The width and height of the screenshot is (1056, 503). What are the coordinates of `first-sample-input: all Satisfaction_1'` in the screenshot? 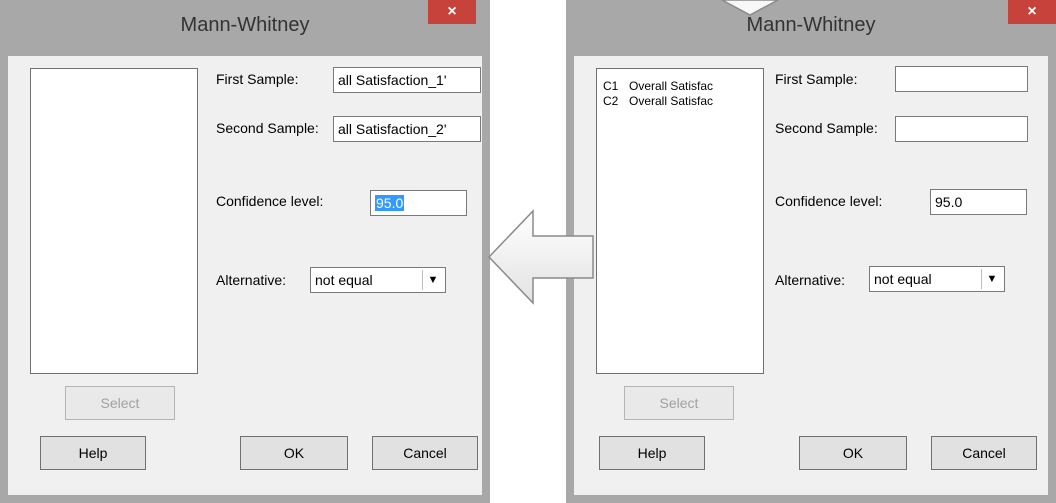 It's located at (407, 80).